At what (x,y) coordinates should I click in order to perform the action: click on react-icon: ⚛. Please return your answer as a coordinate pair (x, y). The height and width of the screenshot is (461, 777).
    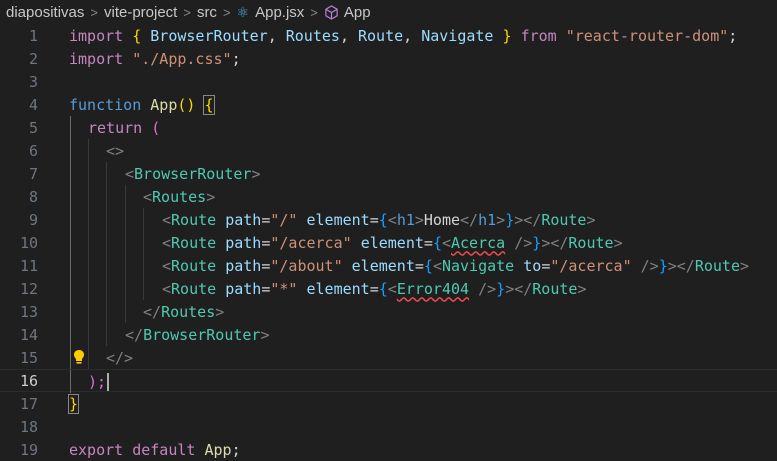
    Looking at the image, I should click on (243, 11).